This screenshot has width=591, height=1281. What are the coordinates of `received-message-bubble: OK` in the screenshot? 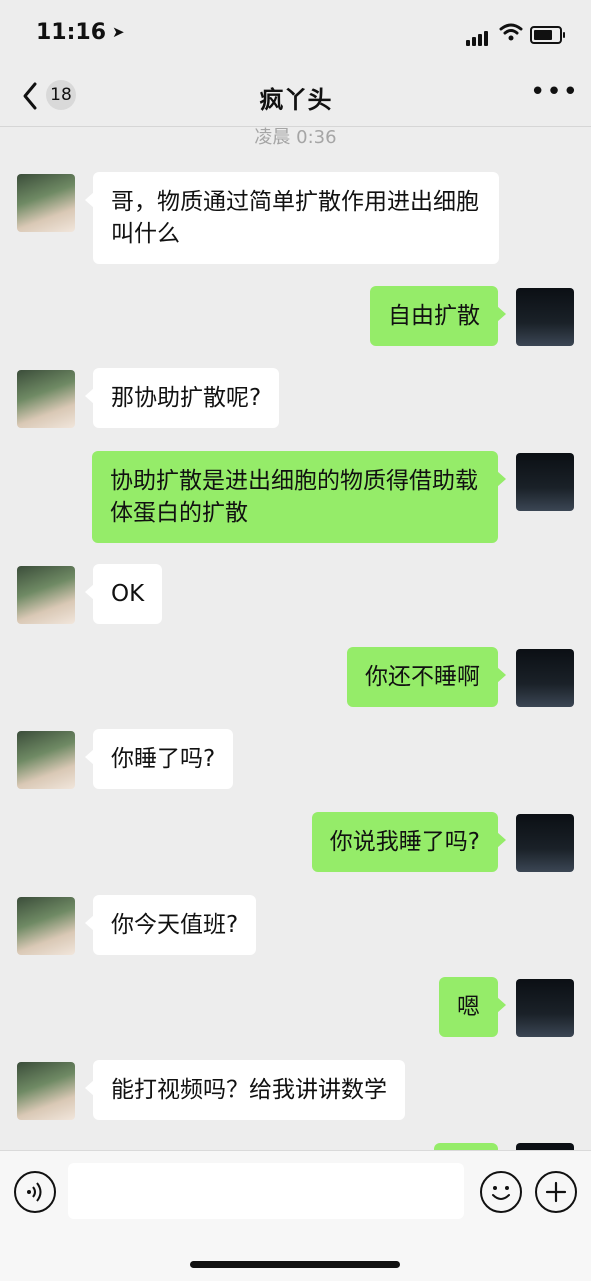 It's located at (123, 594).